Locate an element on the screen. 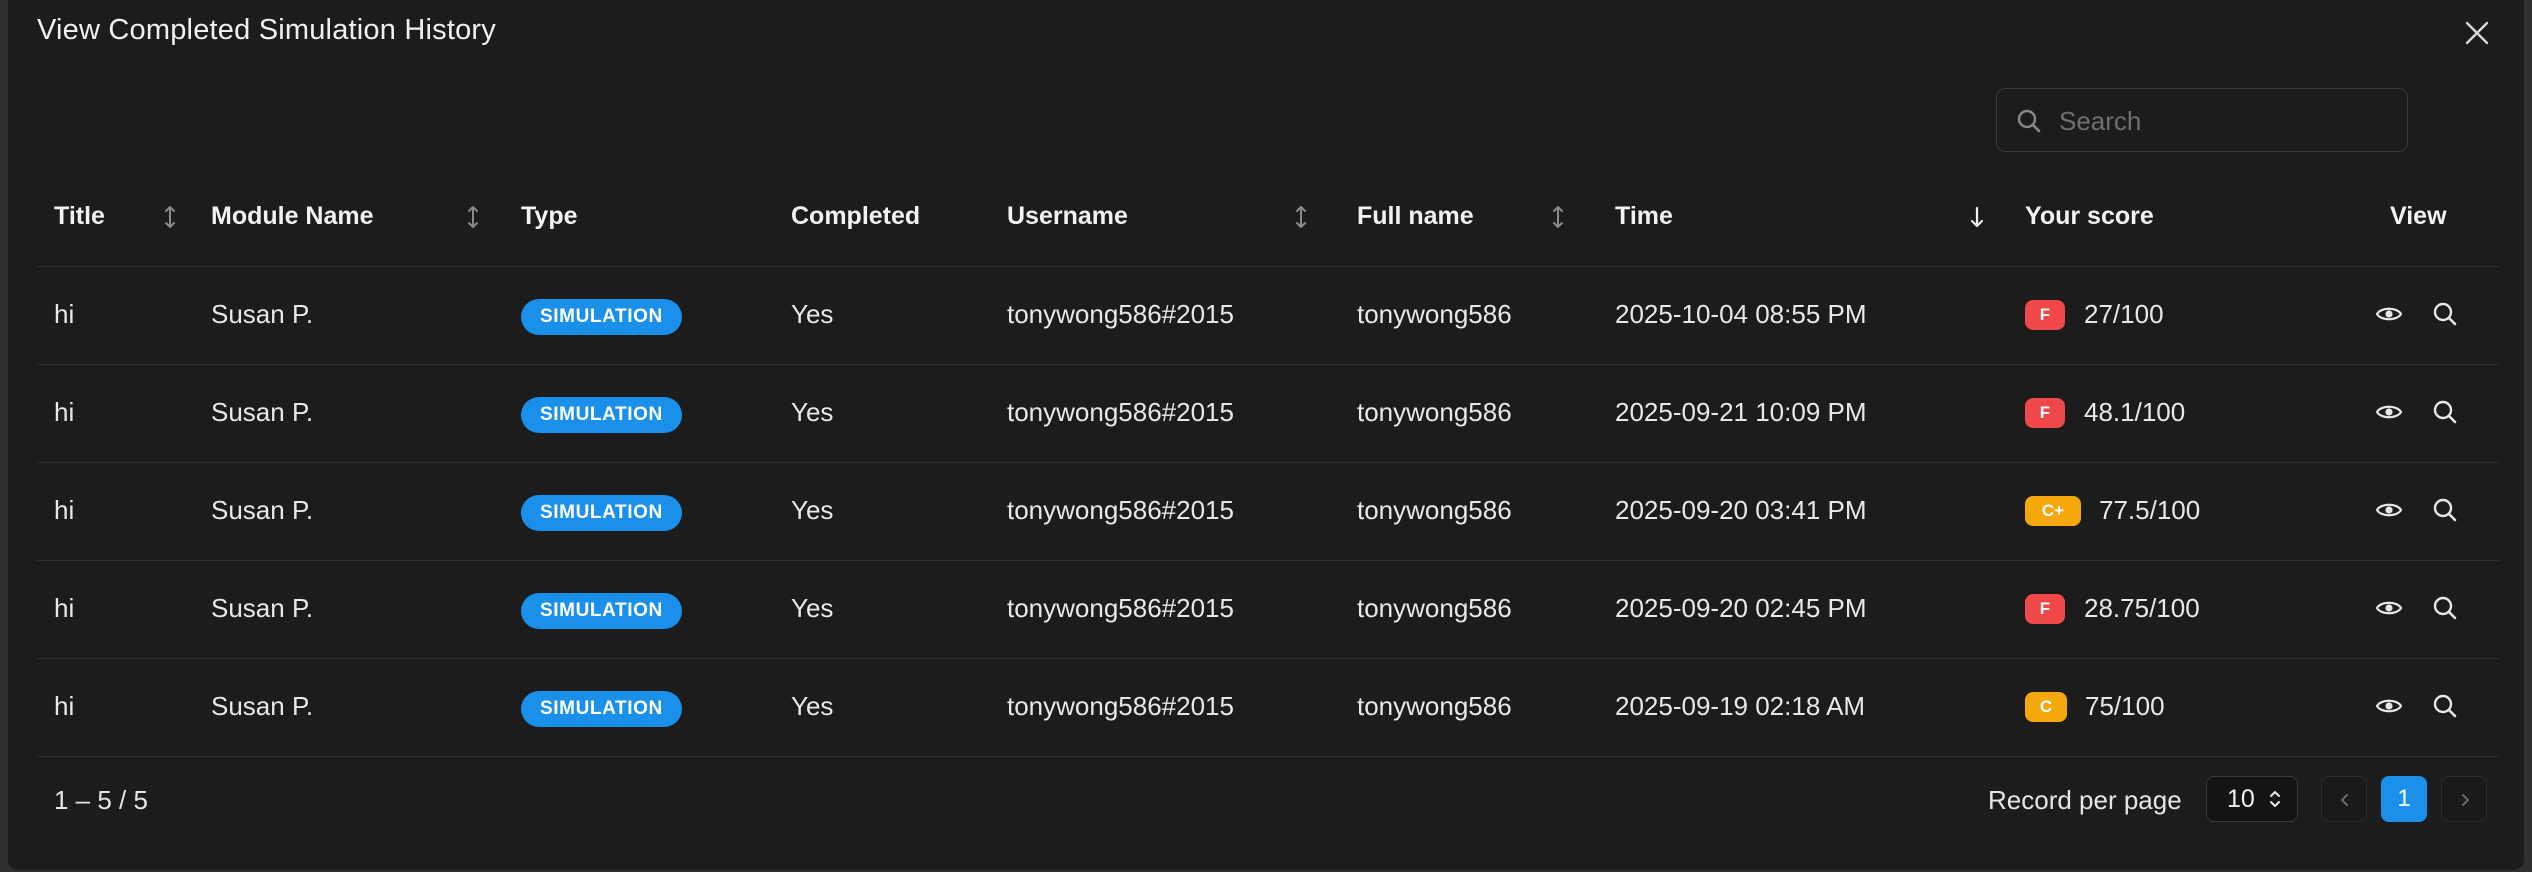 The width and height of the screenshot is (2532, 872). cell-time: 2025-10-04 08:55 PM is located at coordinates (1741, 314).